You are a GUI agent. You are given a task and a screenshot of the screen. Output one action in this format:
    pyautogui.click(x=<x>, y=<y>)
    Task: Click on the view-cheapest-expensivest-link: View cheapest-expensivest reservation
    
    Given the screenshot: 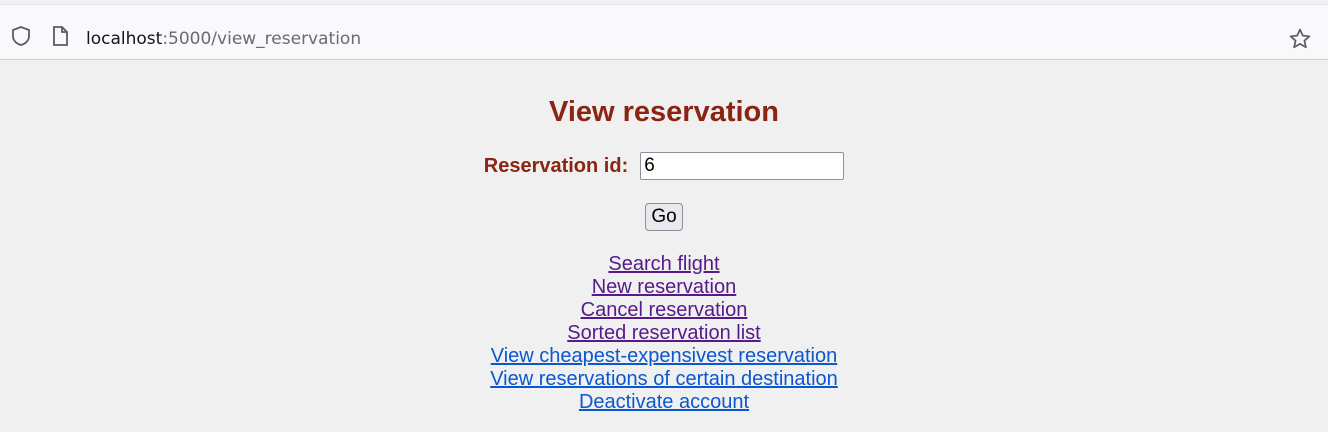 What is the action you would take?
    pyautogui.click(x=664, y=356)
    